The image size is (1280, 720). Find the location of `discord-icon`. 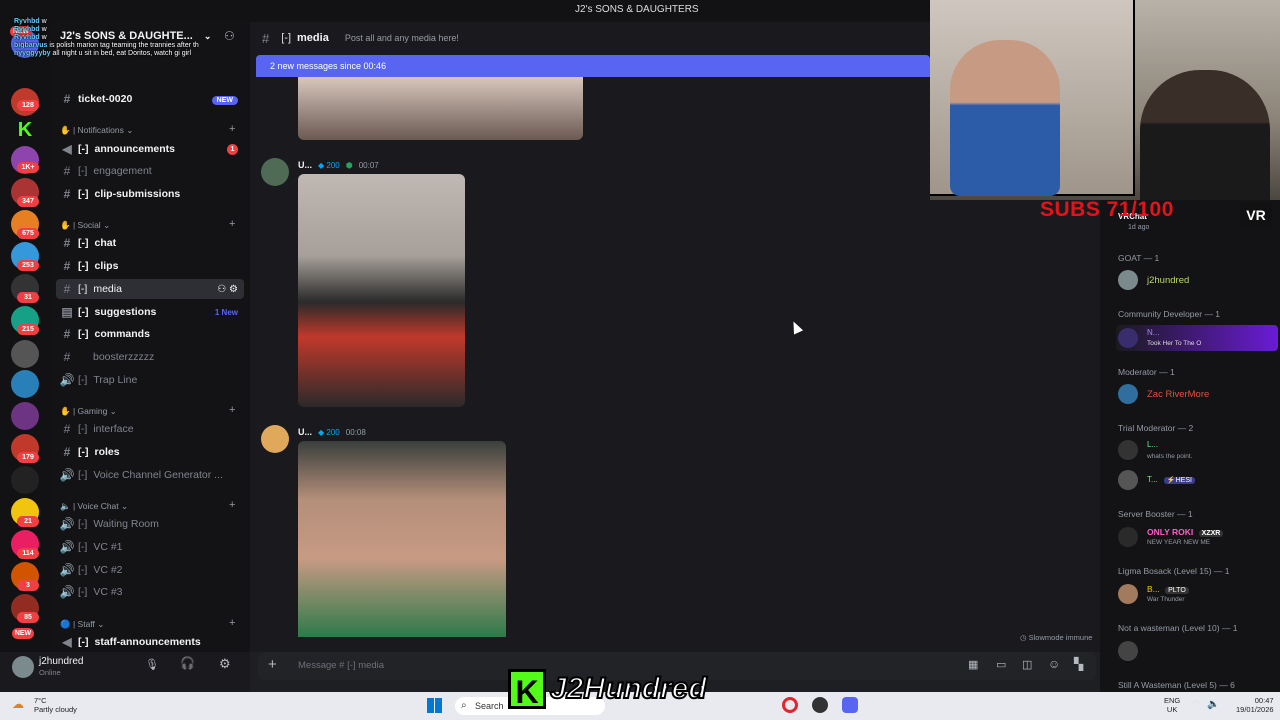

discord-icon is located at coordinates (850, 705).